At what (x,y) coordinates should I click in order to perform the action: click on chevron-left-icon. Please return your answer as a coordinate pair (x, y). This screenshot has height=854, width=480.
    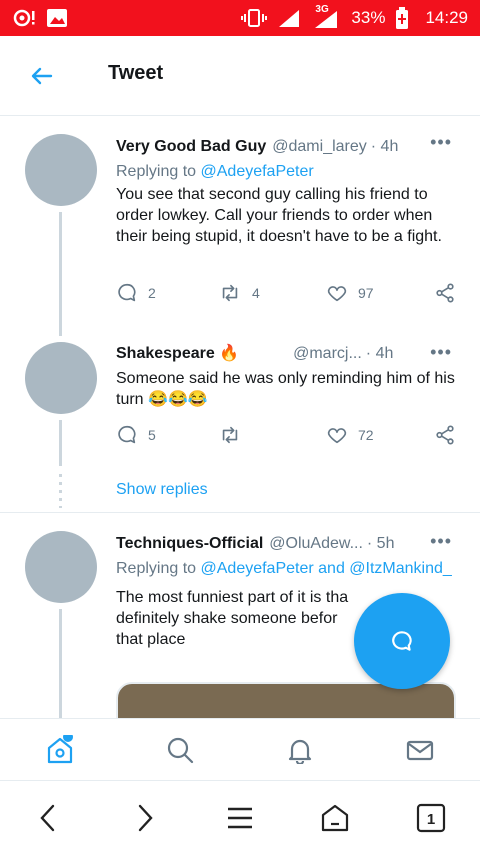
    Looking at the image, I should click on (47, 818).